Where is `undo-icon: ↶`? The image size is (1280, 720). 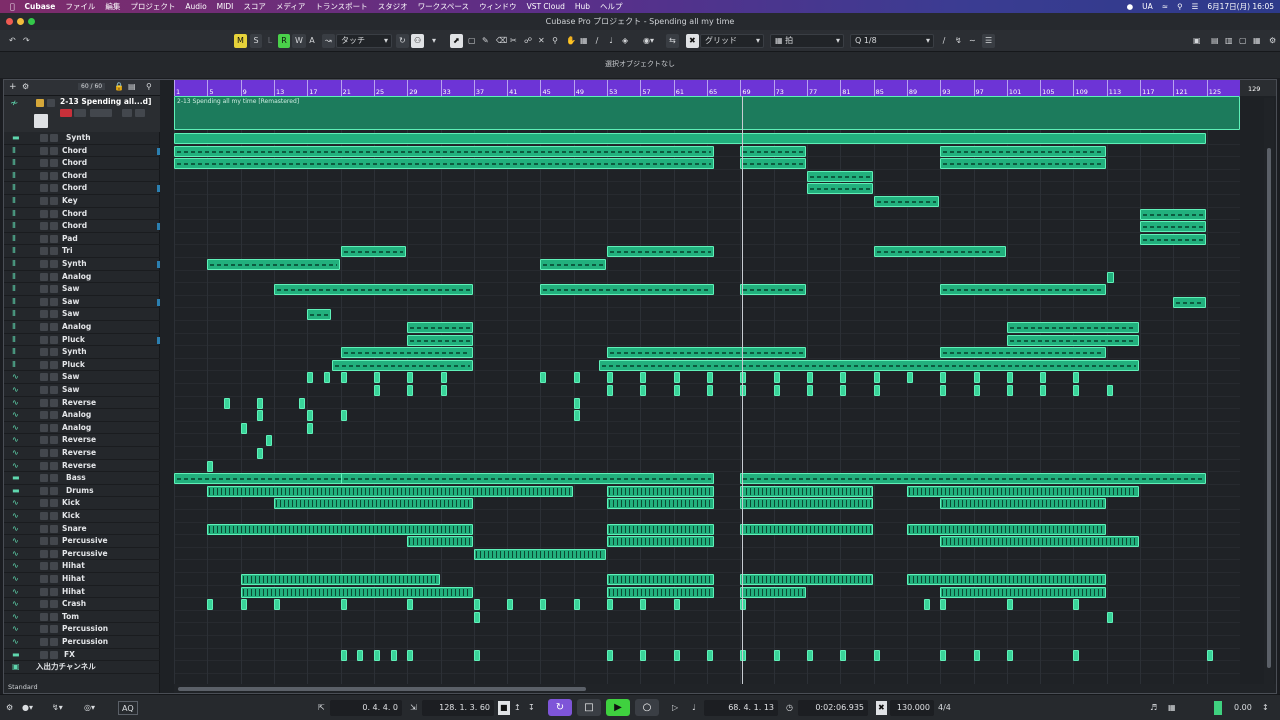
undo-icon: ↶ is located at coordinates (12, 41).